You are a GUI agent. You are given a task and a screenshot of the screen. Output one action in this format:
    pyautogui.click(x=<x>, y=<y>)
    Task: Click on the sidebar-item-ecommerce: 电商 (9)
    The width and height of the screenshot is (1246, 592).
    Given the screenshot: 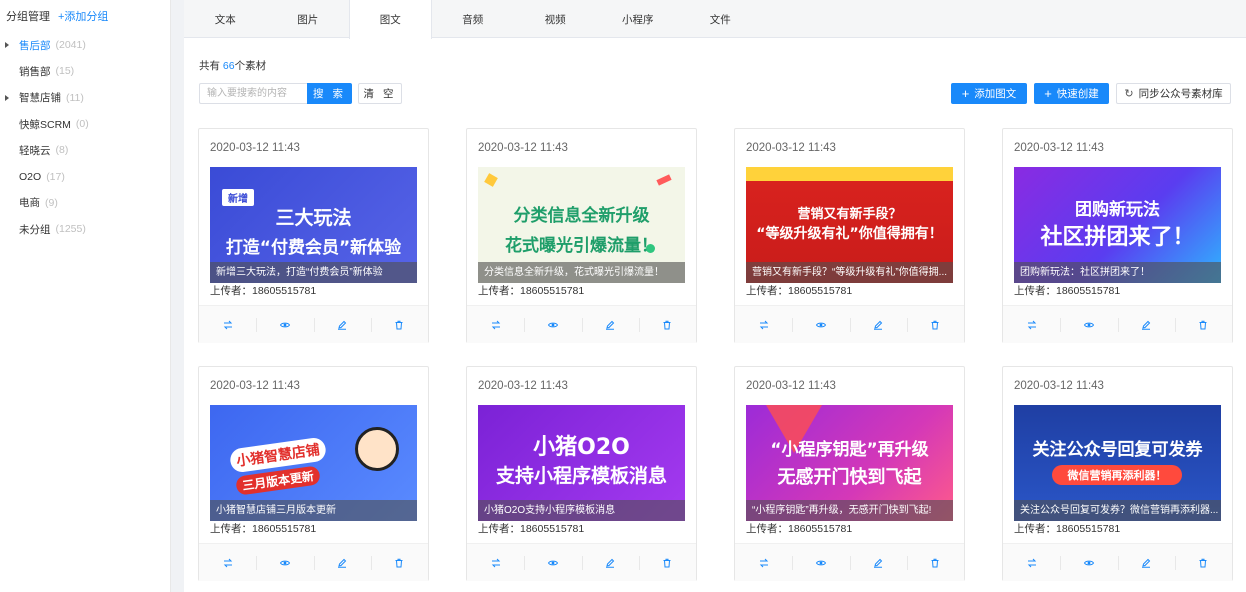 What is the action you would take?
    pyautogui.click(x=85, y=203)
    